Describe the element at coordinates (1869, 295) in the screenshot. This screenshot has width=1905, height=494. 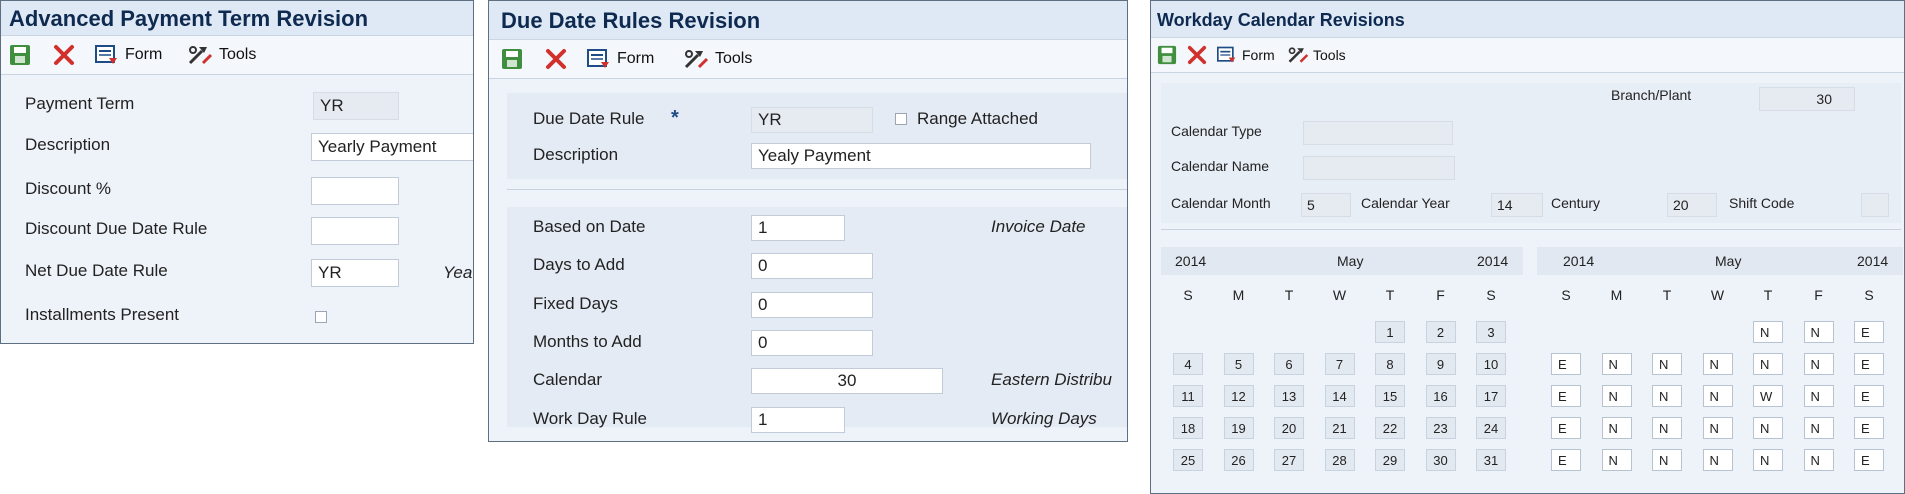
I see `day-of-week-header: S` at that location.